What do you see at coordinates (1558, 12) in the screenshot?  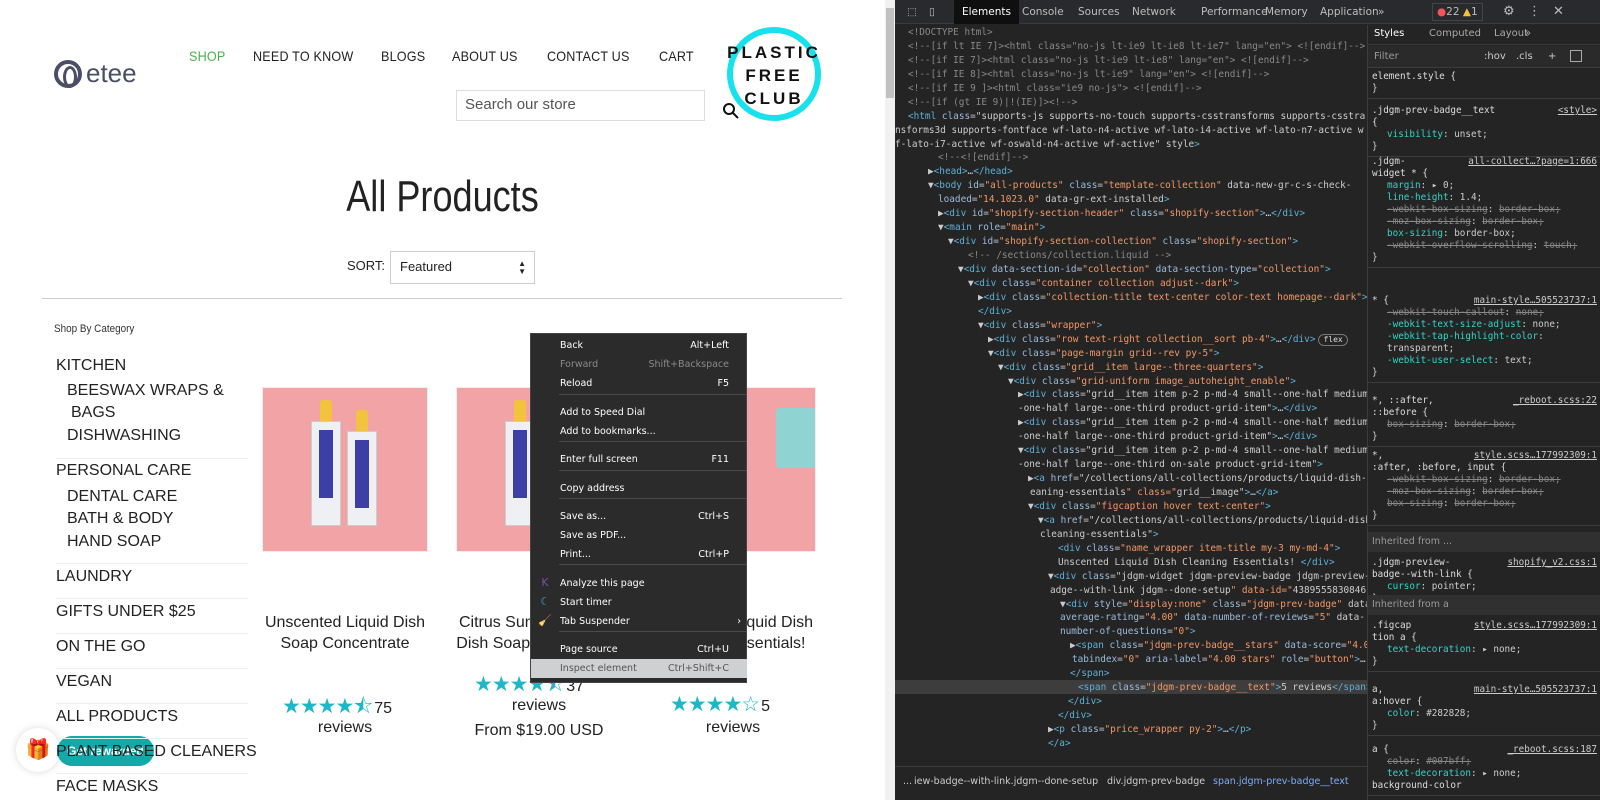 I see `close-icon: ✕` at bounding box center [1558, 12].